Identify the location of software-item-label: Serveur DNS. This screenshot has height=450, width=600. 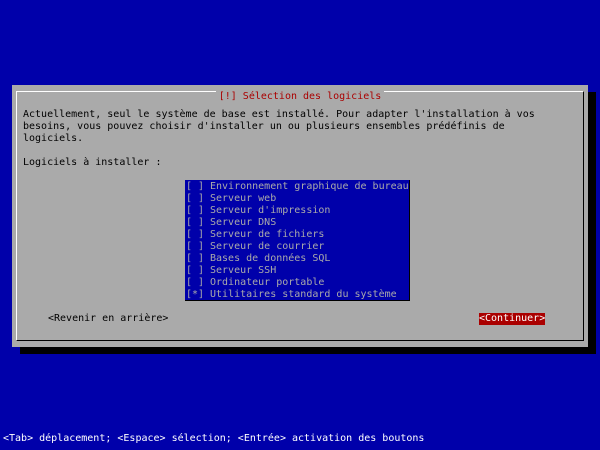
(243, 222).